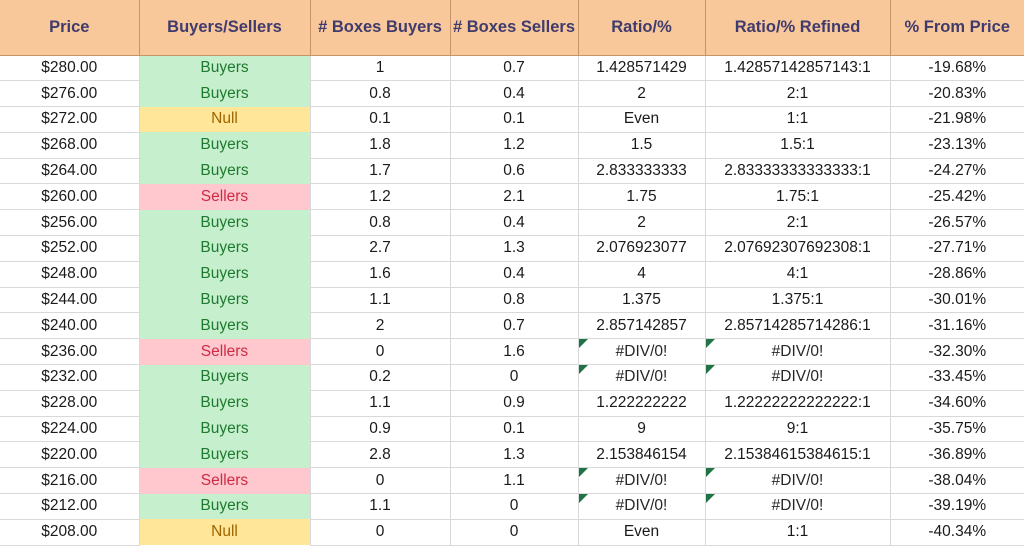 The image size is (1024, 546). What do you see at coordinates (514, 403) in the screenshot?
I see `cell-boxes-sellers: 0.9` at bounding box center [514, 403].